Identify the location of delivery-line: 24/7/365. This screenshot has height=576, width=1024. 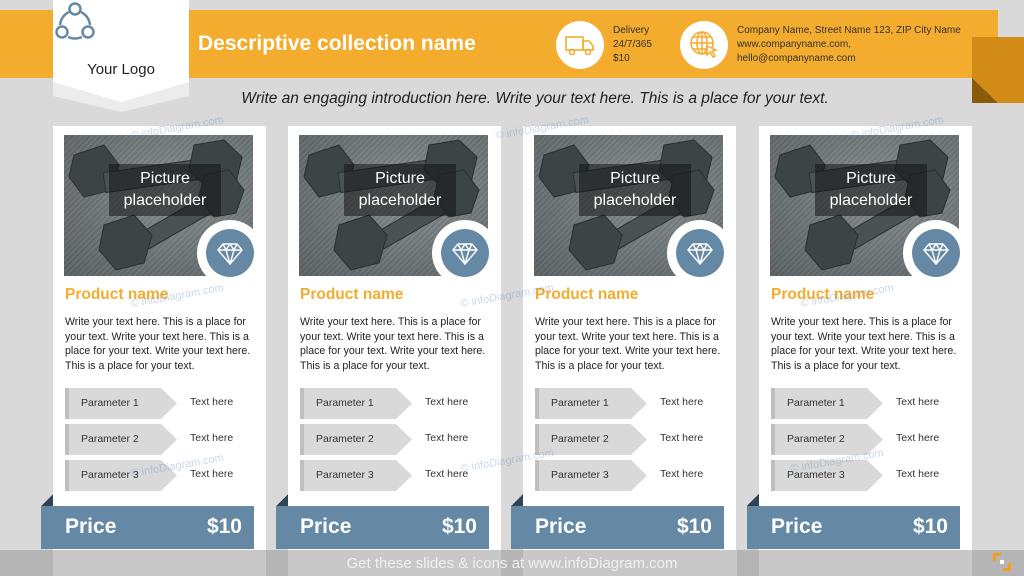
(632, 44).